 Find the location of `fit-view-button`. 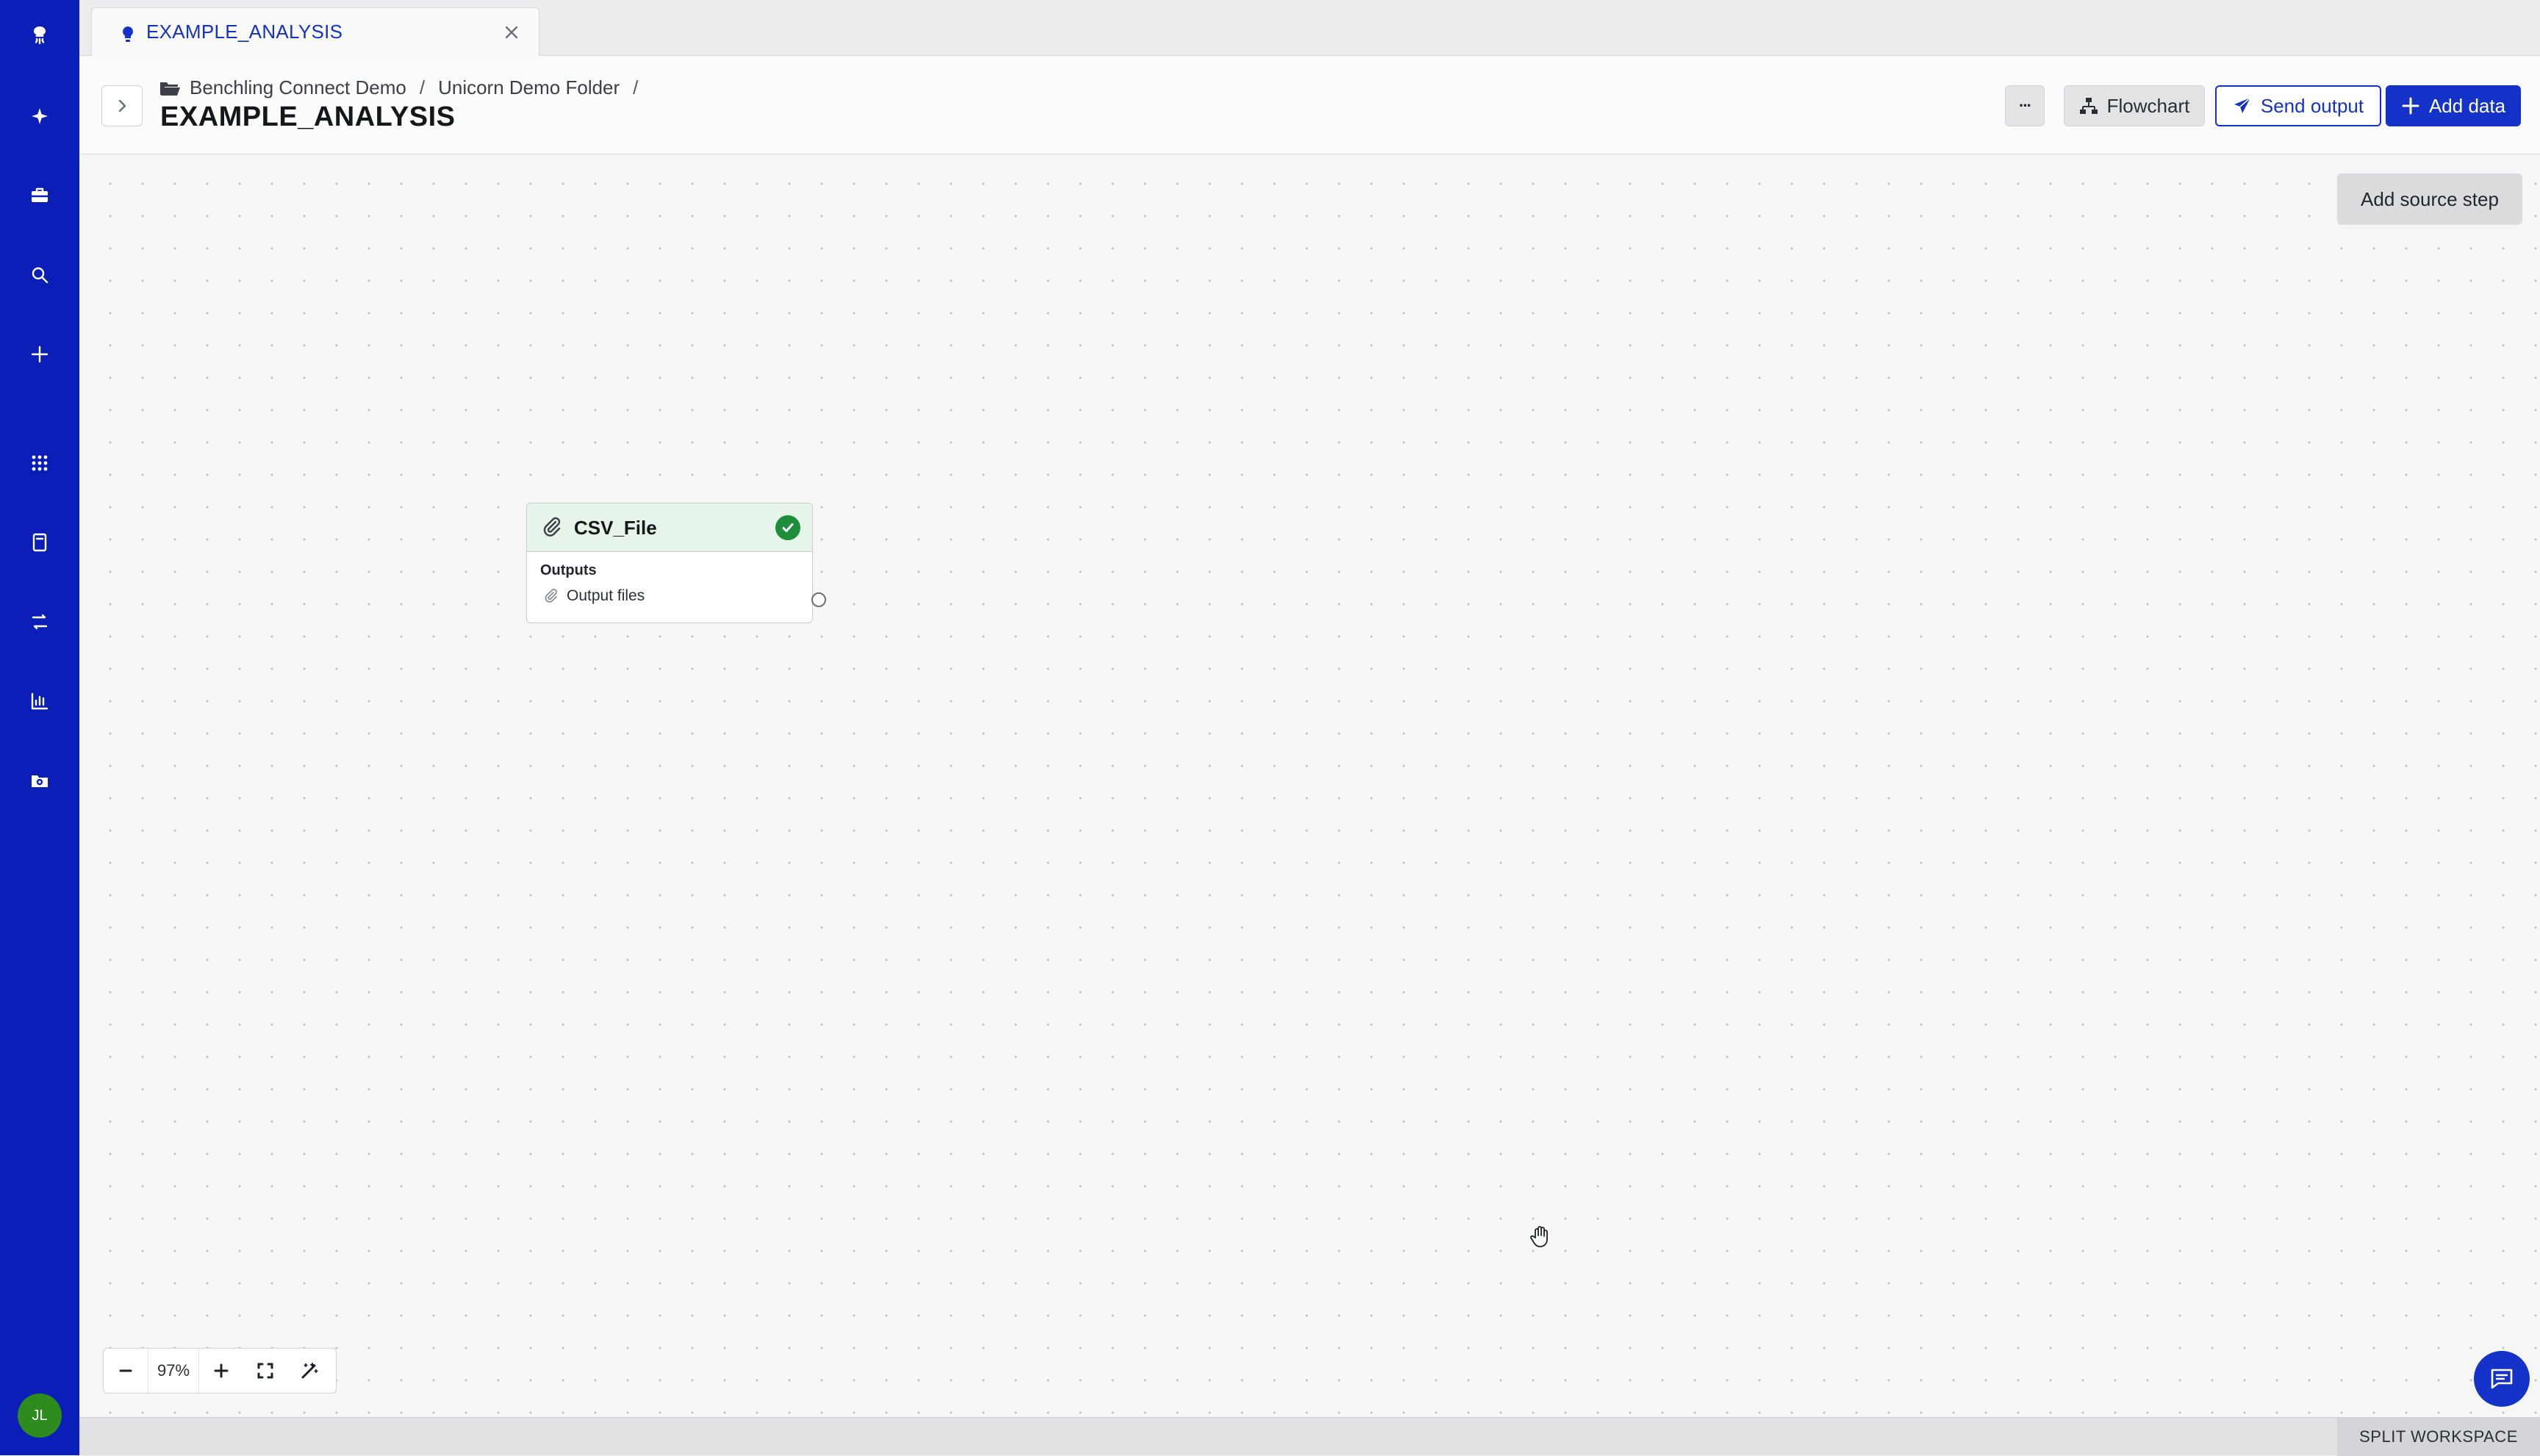

fit-view-button is located at coordinates (265, 1371).